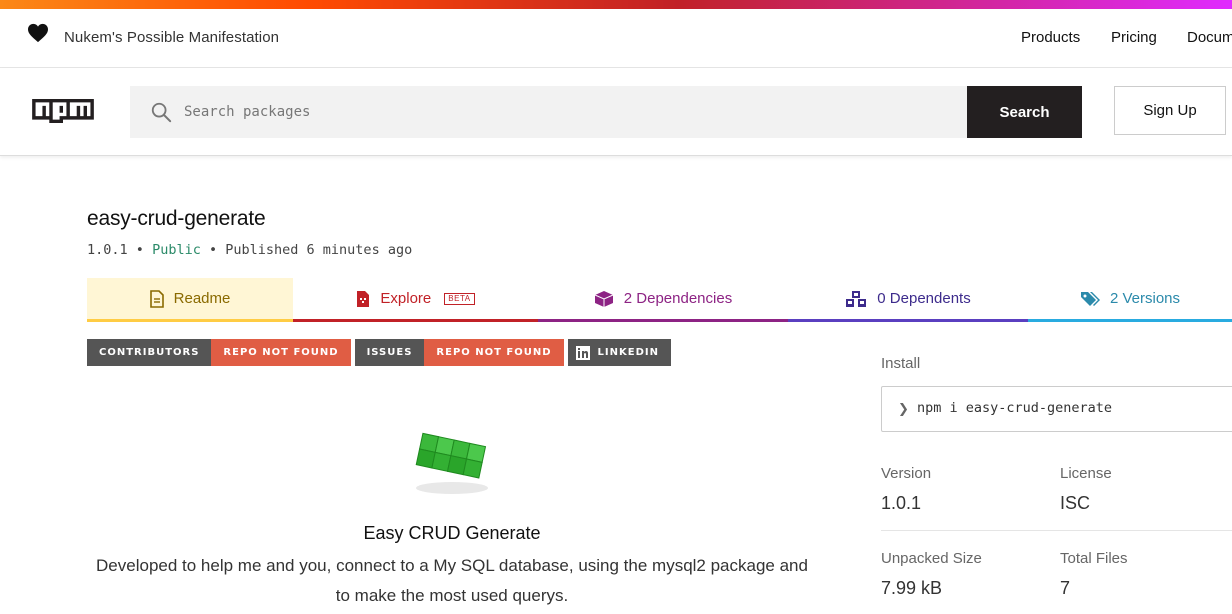 This screenshot has height=614, width=1232. I want to click on top-gradient-bar, so click(616, 4).